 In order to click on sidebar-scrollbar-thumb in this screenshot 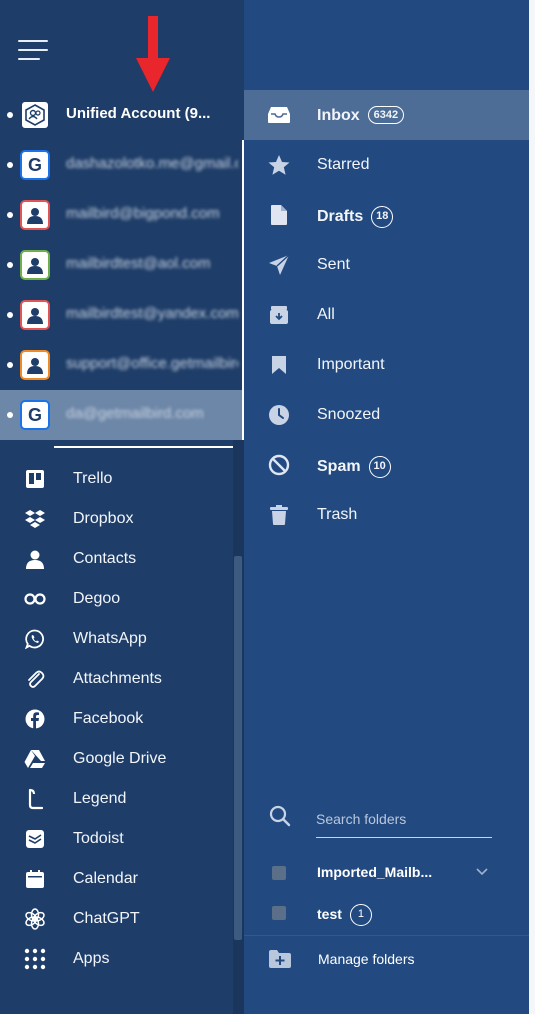, I will do `click(238, 748)`.